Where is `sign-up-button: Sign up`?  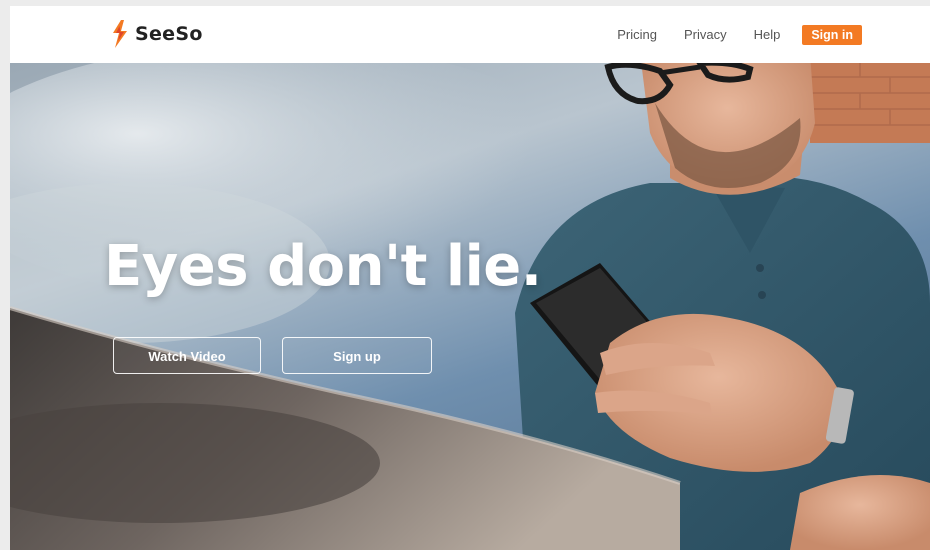
sign-up-button: Sign up is located at coordinates (357, 355).